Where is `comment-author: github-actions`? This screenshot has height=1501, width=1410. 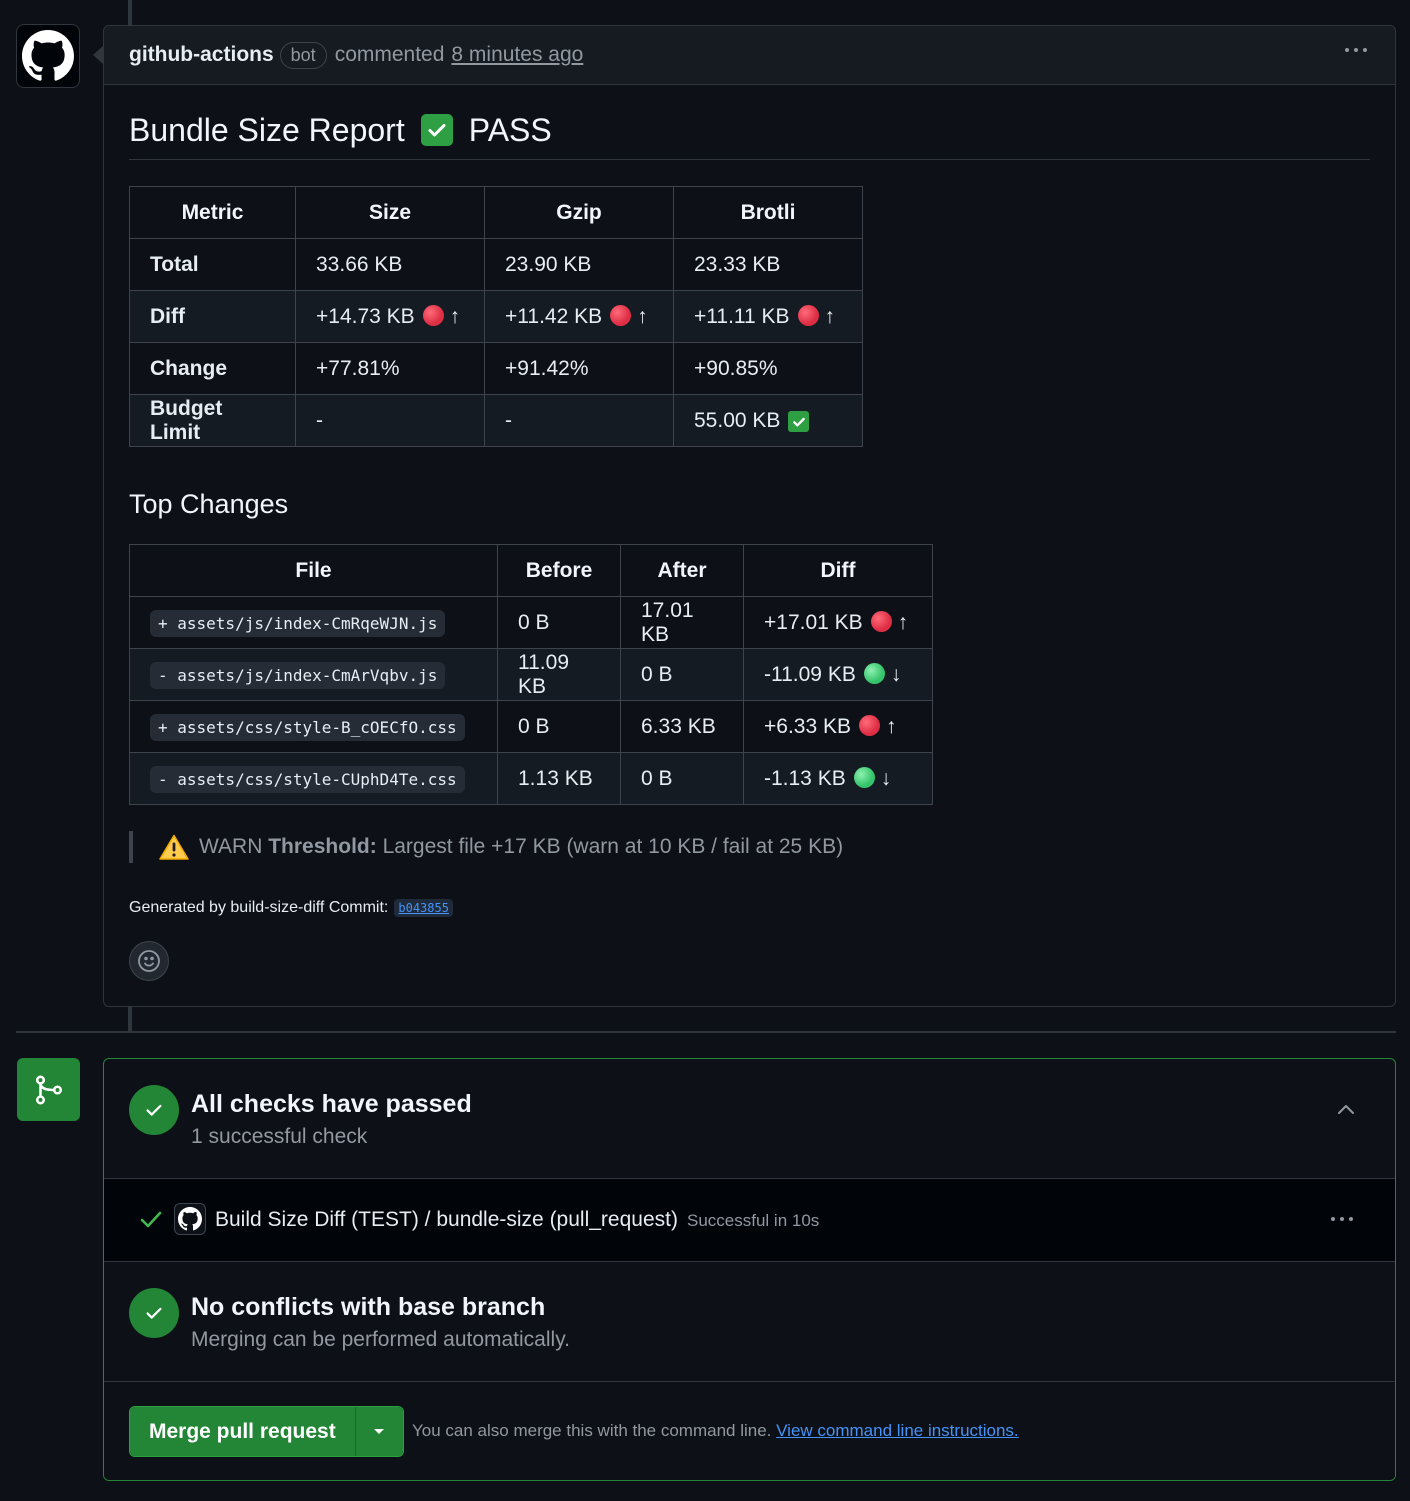 comment-author: github-actions is located at coordinates (201, 55).